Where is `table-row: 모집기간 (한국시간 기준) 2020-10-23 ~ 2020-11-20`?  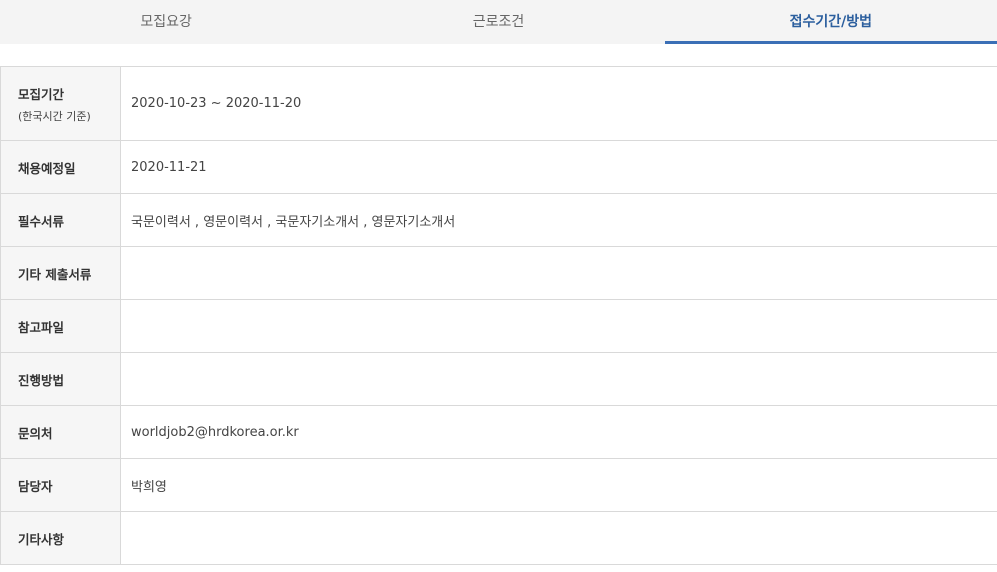 table-row: 모집기간 (한국시간 기준) 2020-10-23 ~ 2020-11-20 is located at coordinates (498, 103).